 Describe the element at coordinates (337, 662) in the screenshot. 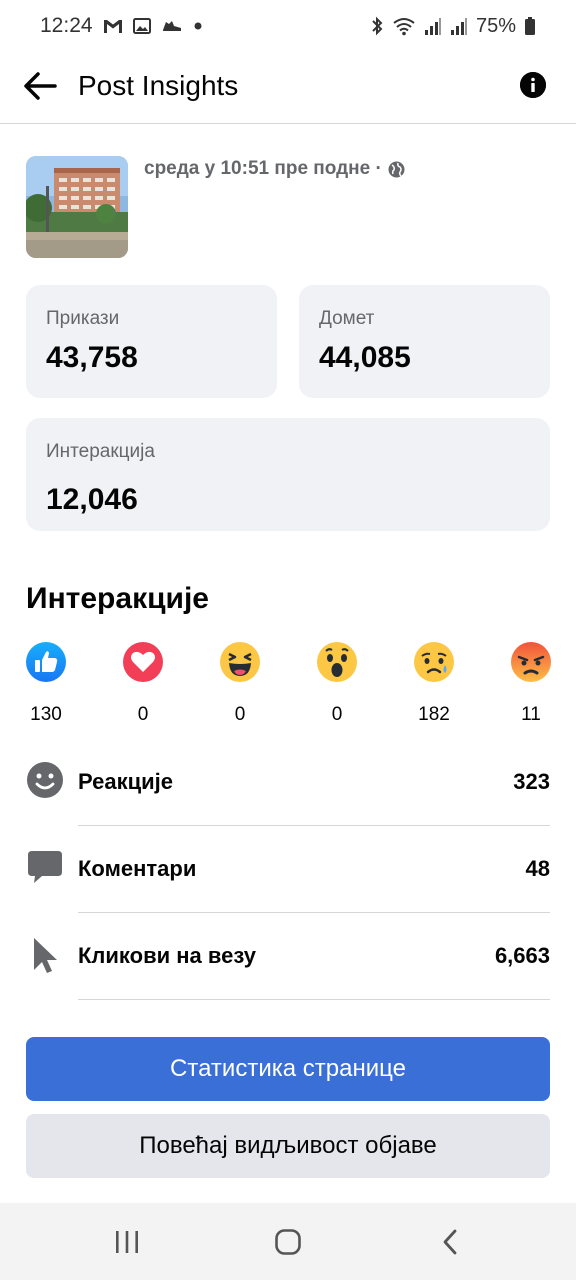

I see `wow-icon` at that location.